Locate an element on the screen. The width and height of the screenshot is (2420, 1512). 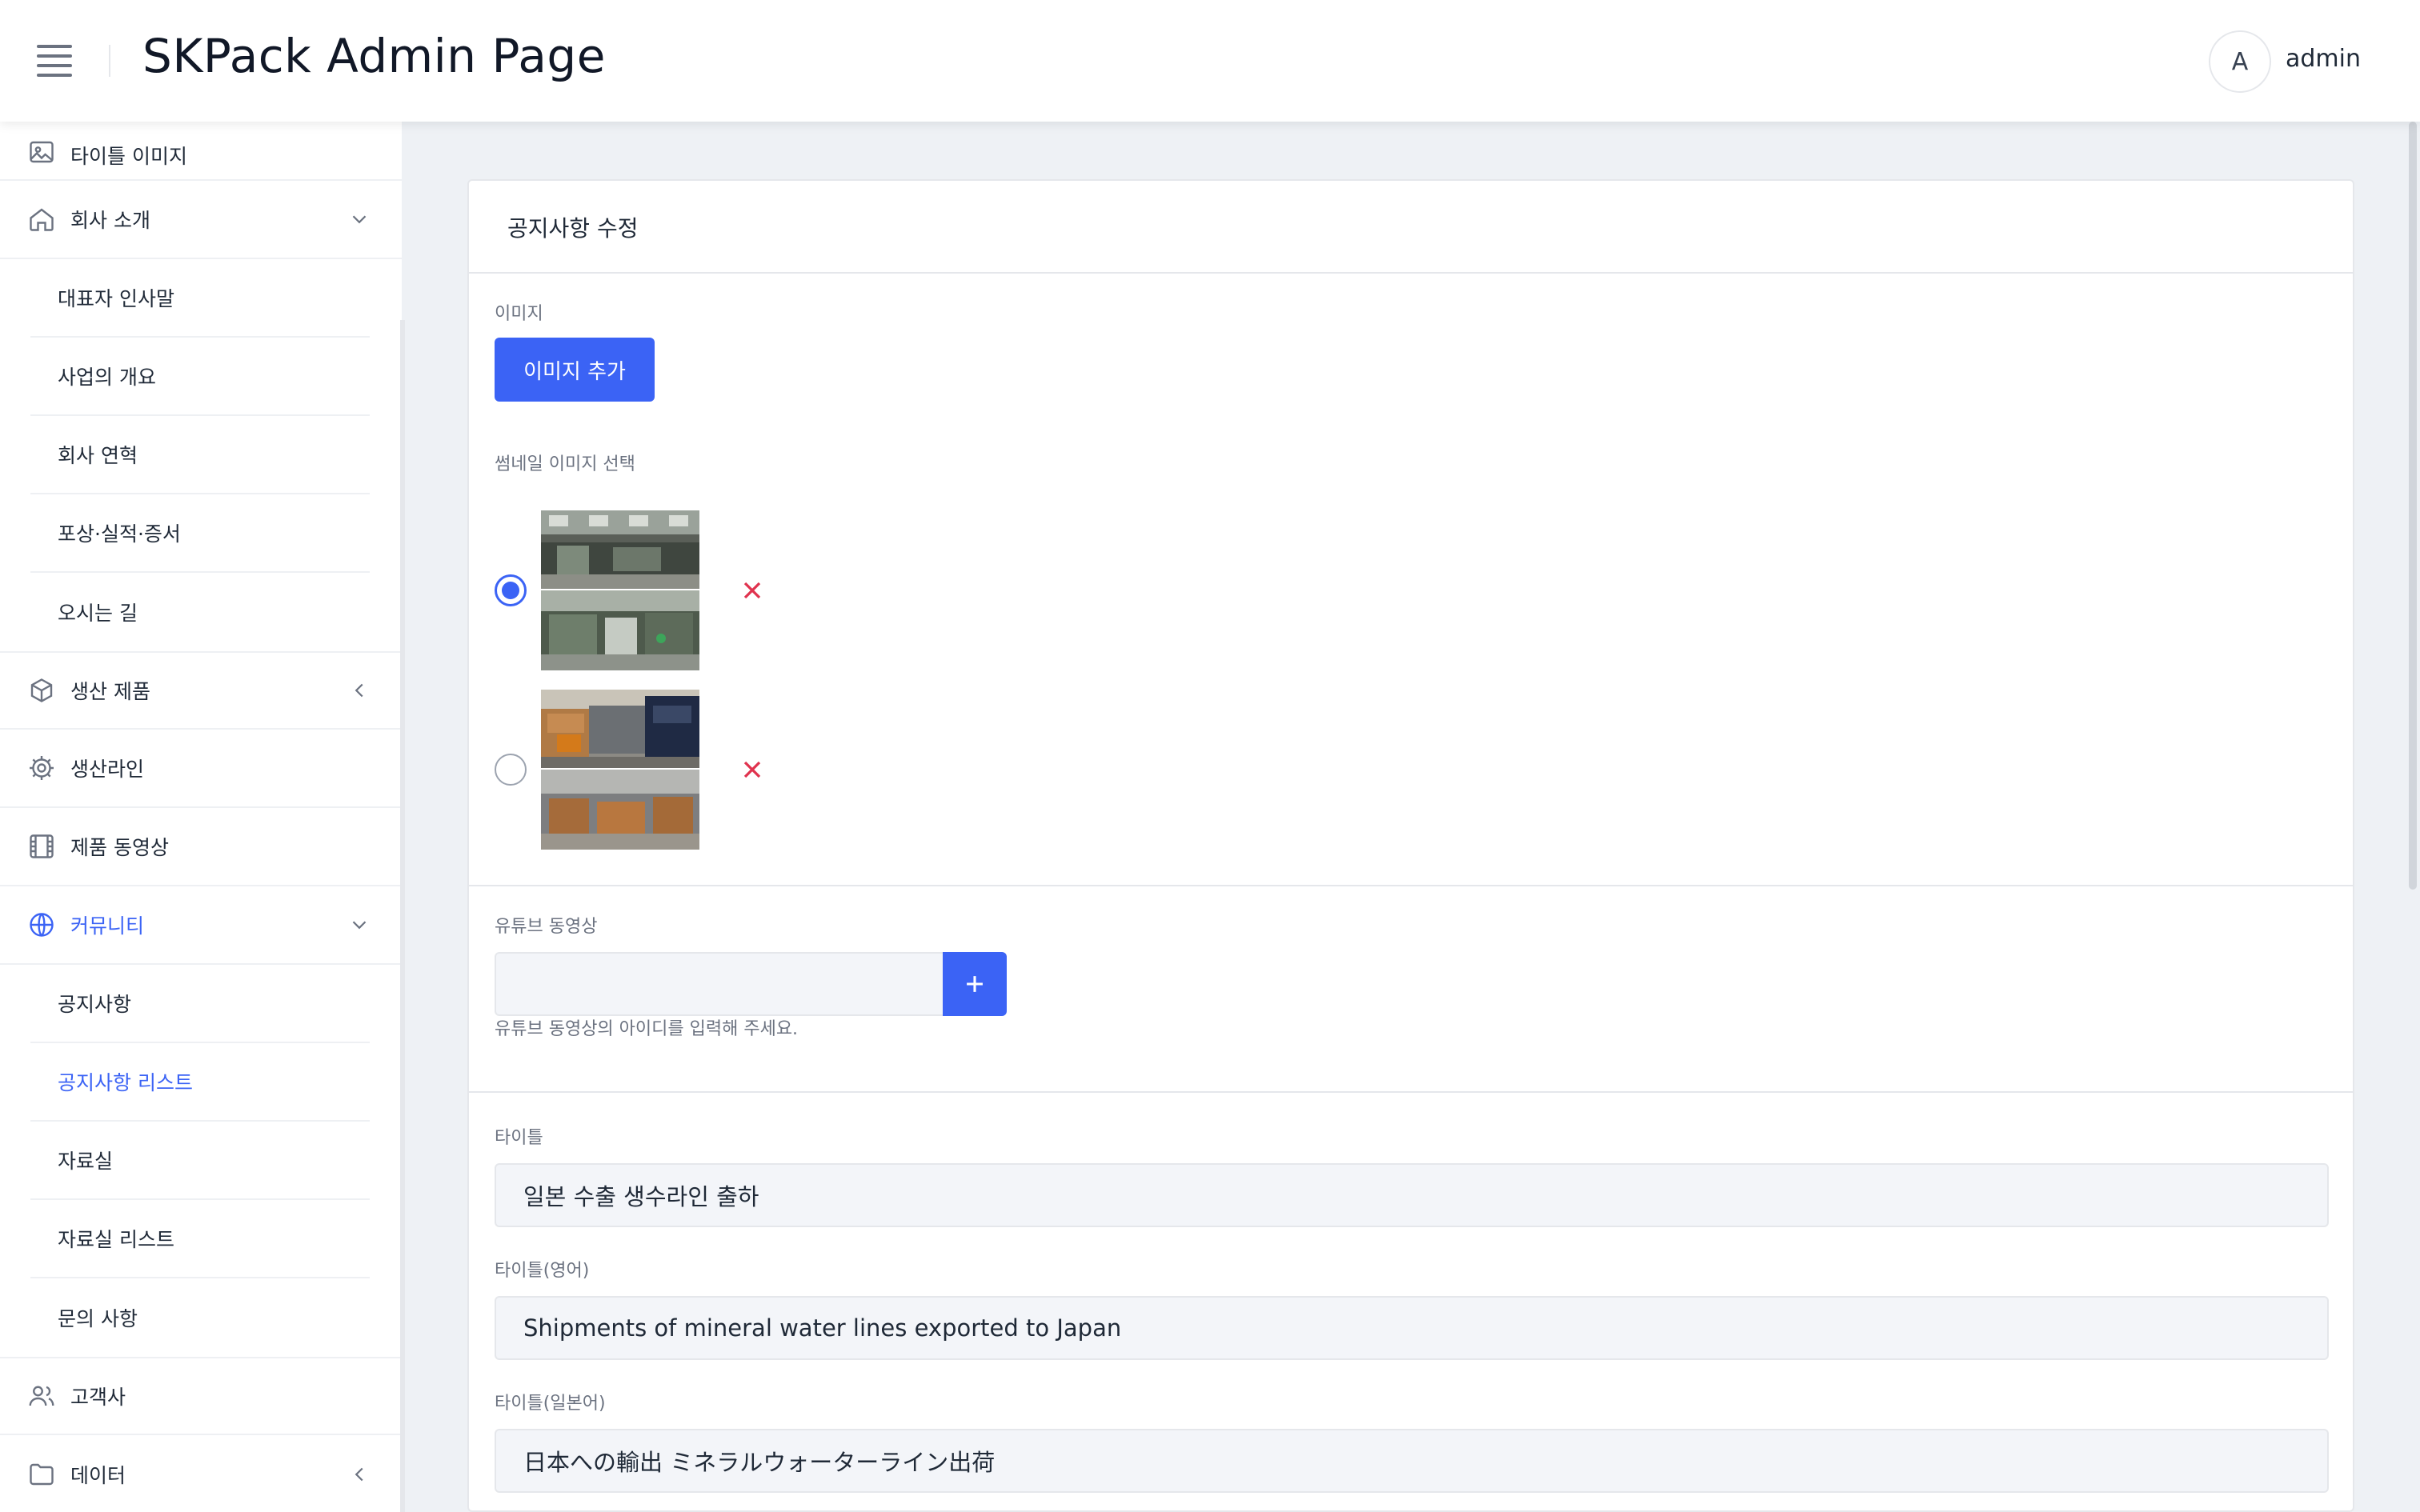
card-header: 공지사항 수정 is located at coordinates (1411, 227).